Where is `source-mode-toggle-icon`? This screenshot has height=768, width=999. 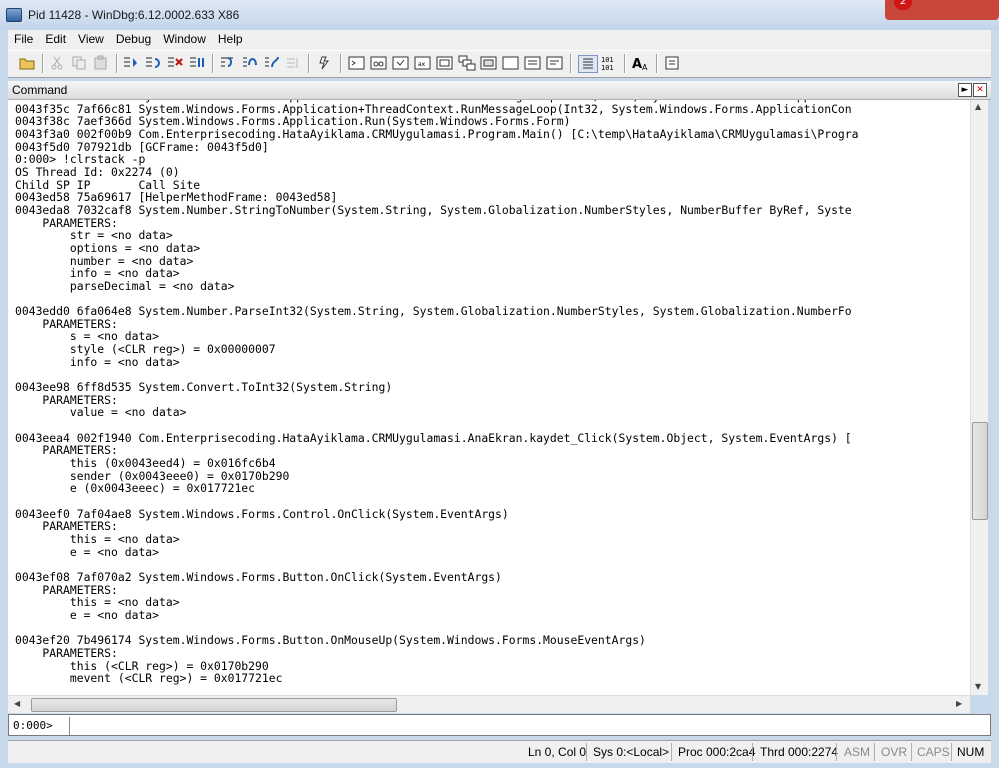
source-mode-toggle-icon is located at coordinates (588, 64).